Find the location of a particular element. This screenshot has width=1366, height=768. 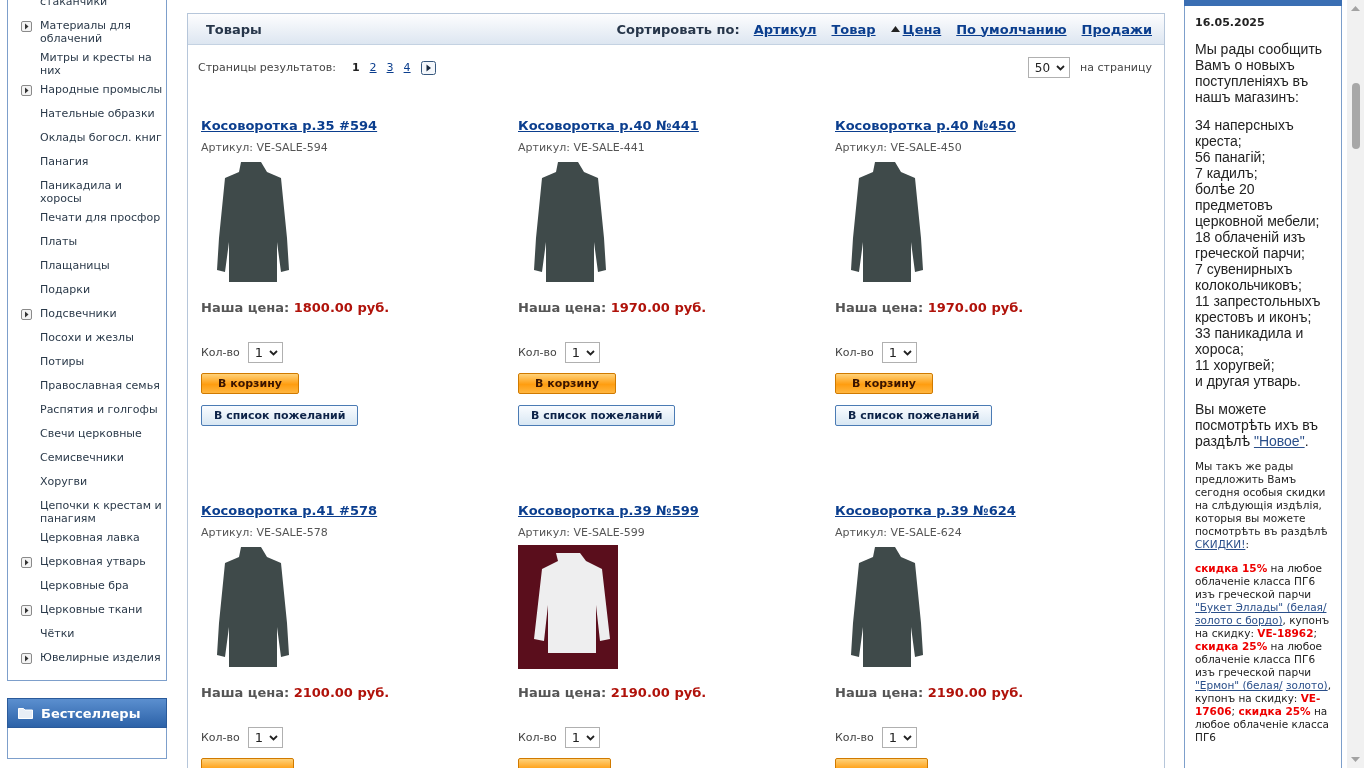

news-list-item: болѣе 20 предметовъ церковной мебели; is located at coordinates (1258, 205).